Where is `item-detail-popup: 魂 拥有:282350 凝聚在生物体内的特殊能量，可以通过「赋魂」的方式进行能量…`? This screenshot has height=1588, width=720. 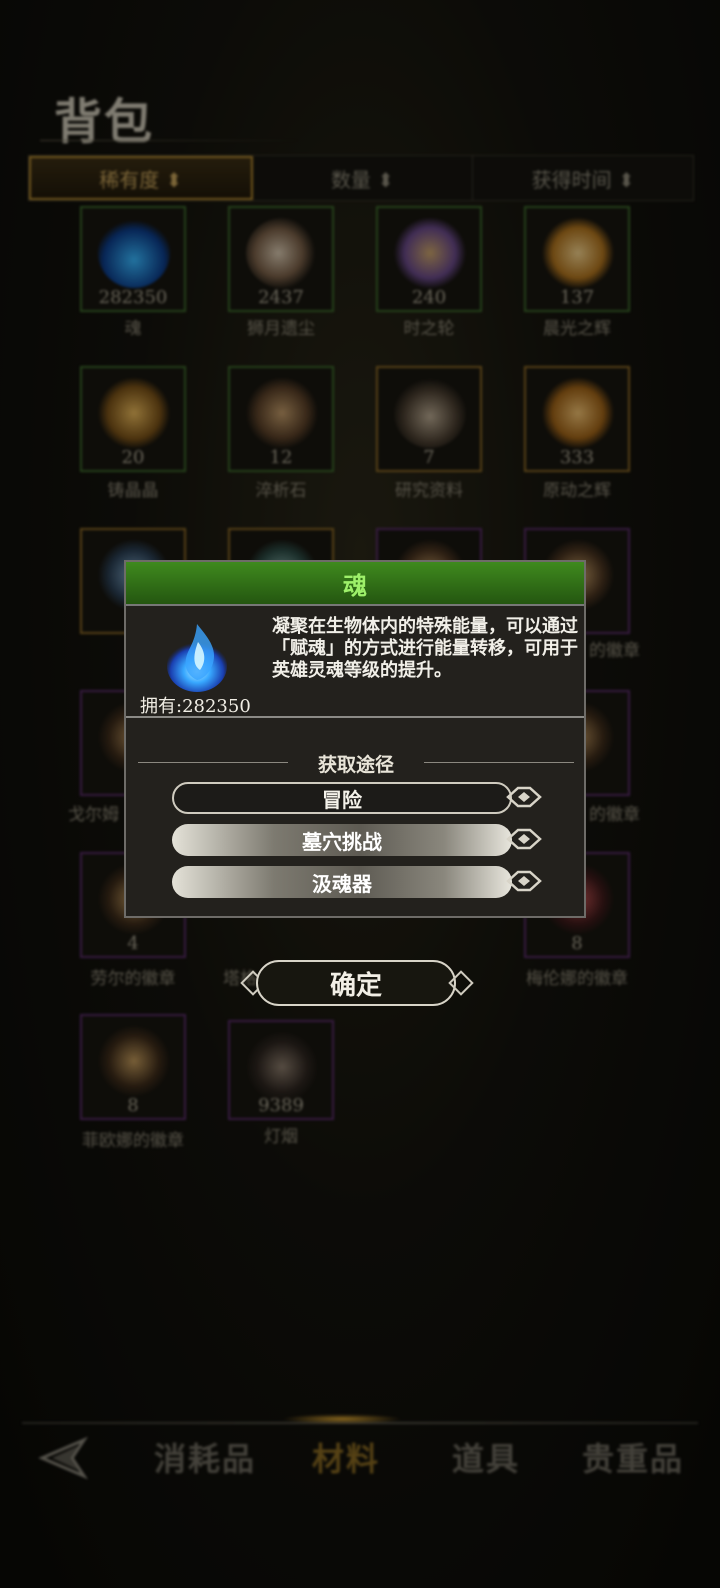
item-detail-popup: 魂 拥有:282350 凝聚在生物体内的特殊能量，可以通过「赋魂」的方式进行能量… is located at coordinates (355, 739).